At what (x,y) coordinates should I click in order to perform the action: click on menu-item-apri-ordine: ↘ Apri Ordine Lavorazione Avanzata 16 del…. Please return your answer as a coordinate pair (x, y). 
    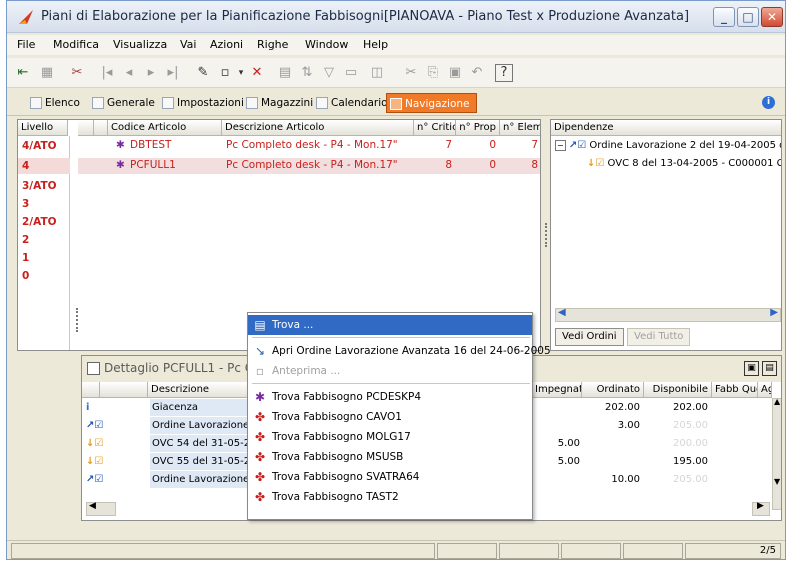
    Looking at the image, I should click on (399, 351).